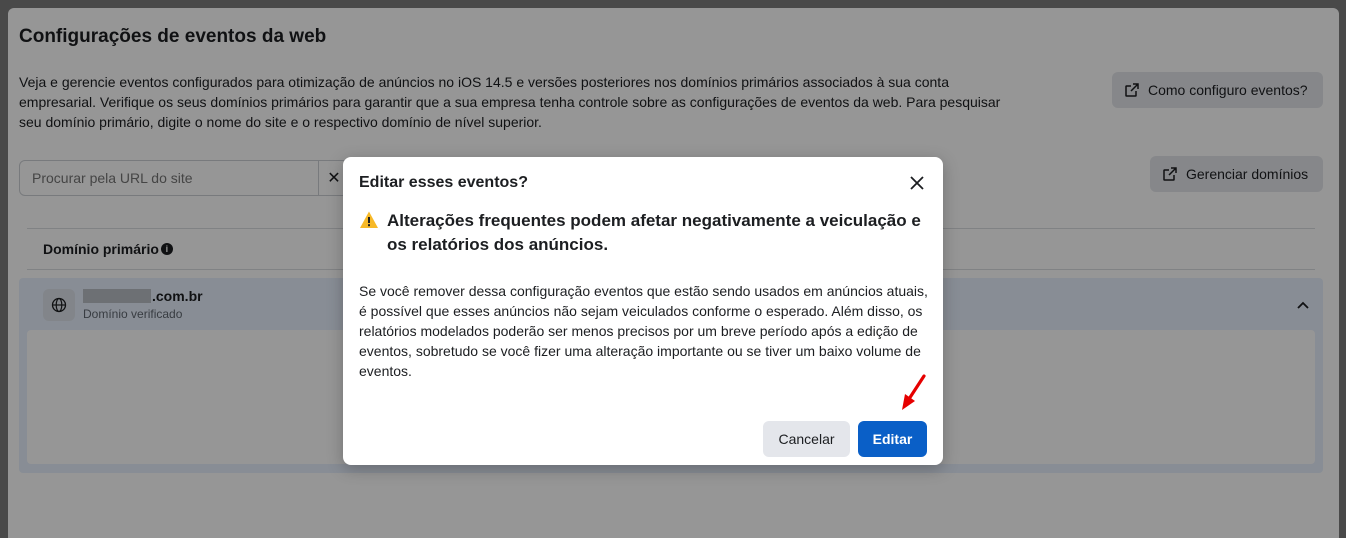  I want to click on cancel-button: Cancelar, so click(806, 439).